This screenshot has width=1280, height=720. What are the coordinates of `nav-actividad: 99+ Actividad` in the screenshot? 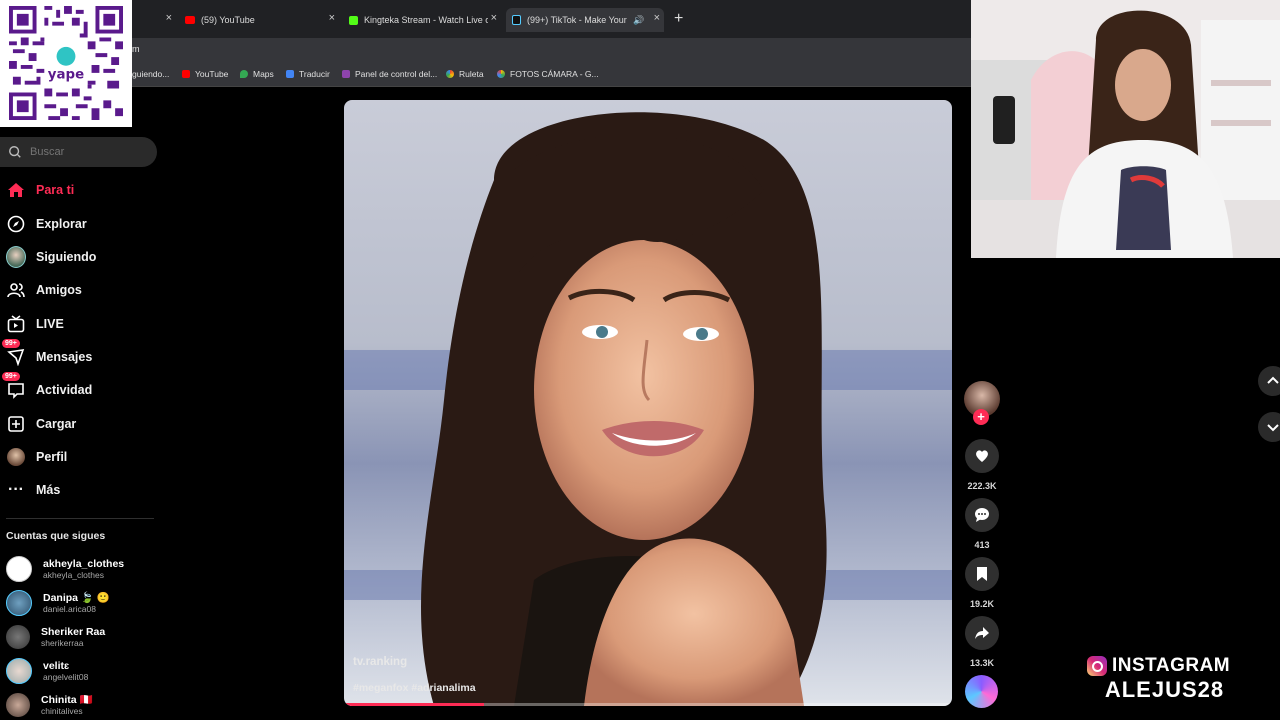 It's located at (47, 387).